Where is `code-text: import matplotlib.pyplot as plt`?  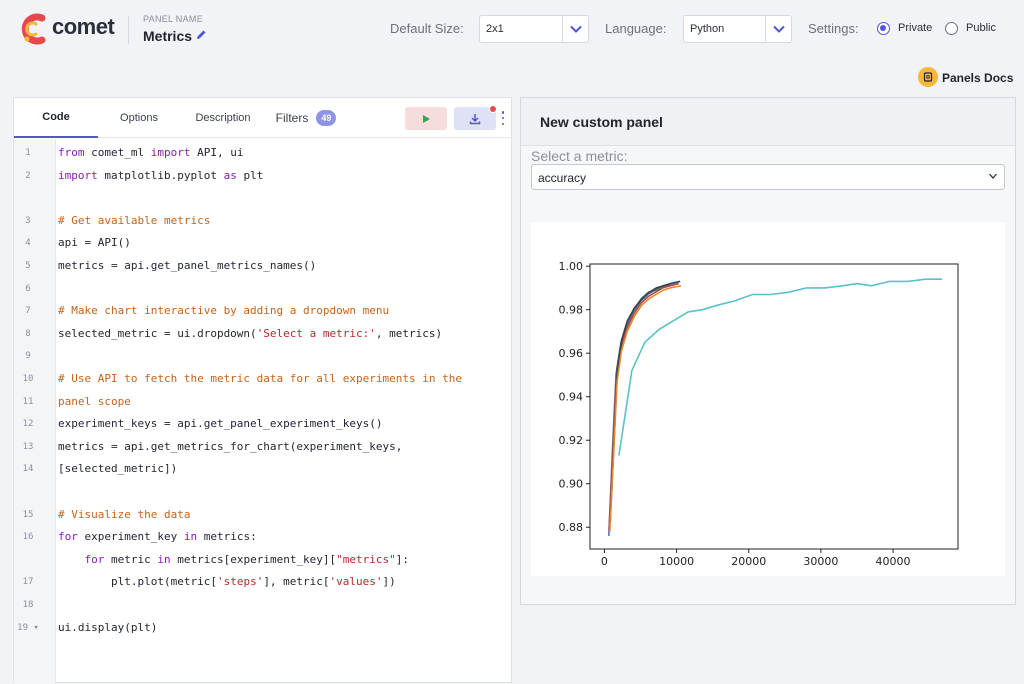
code-text: import matplotlib.pyplot as plt is located at coordinates (160, 175).